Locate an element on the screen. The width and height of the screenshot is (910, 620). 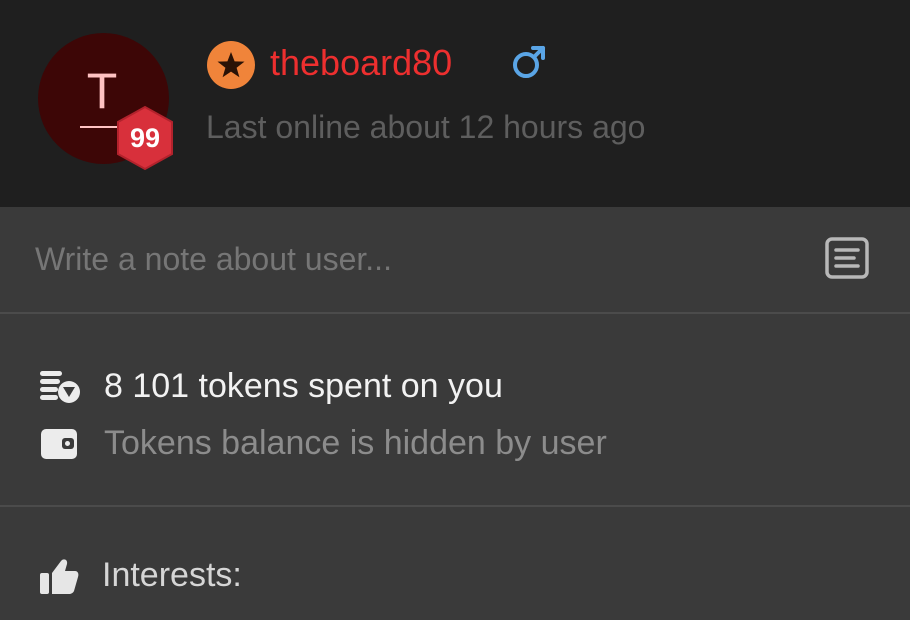
coins-icon is located at coordinates (60, 387).